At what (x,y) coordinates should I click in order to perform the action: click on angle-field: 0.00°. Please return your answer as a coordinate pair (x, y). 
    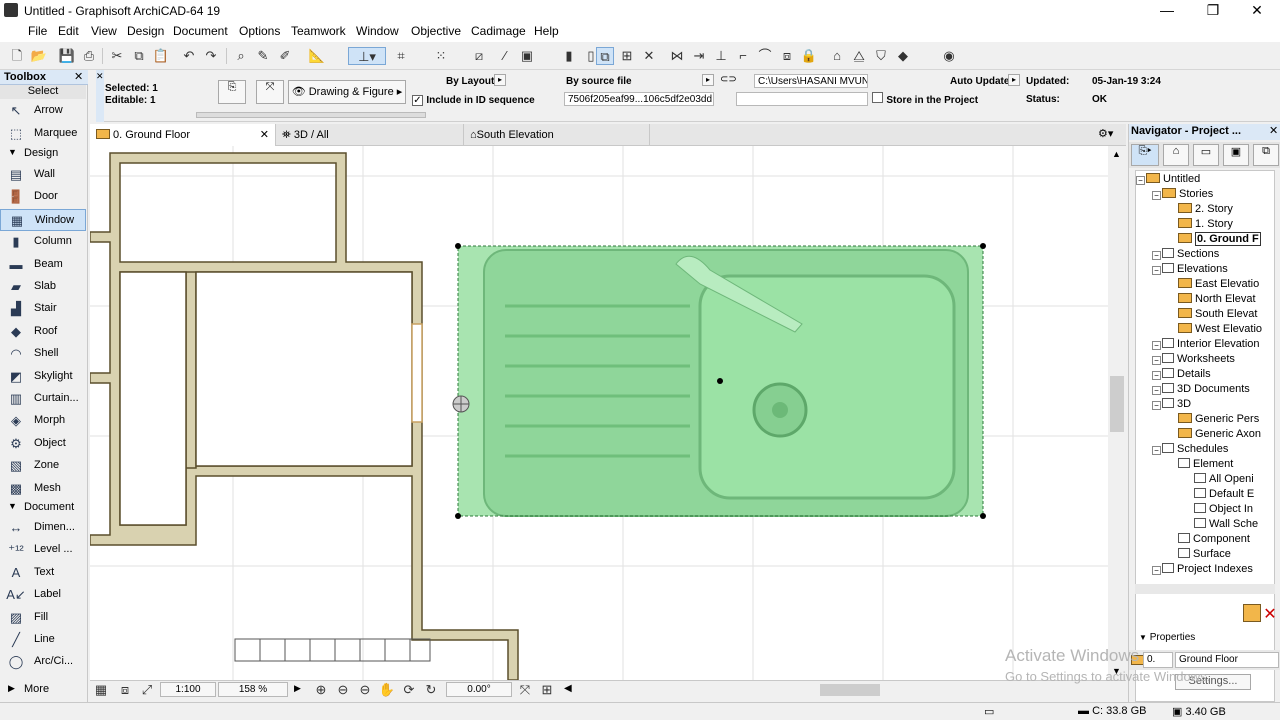
    Looking at the image, I should click on (479, 689).